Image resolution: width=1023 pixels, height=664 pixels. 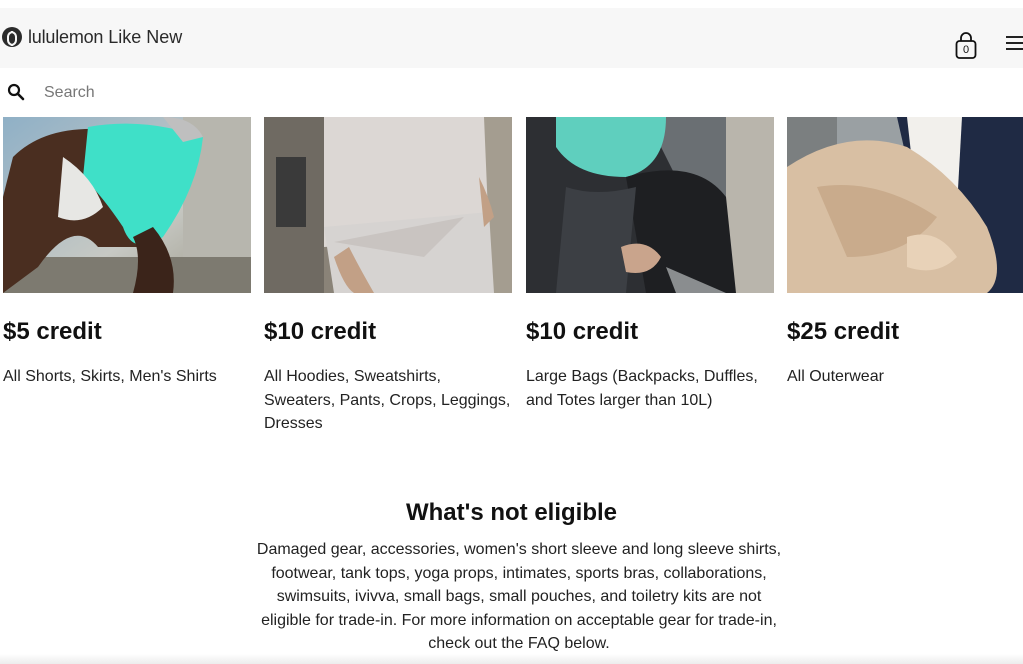 I want to click on credit-description: All Outerwear, so click(x=835, y=376).